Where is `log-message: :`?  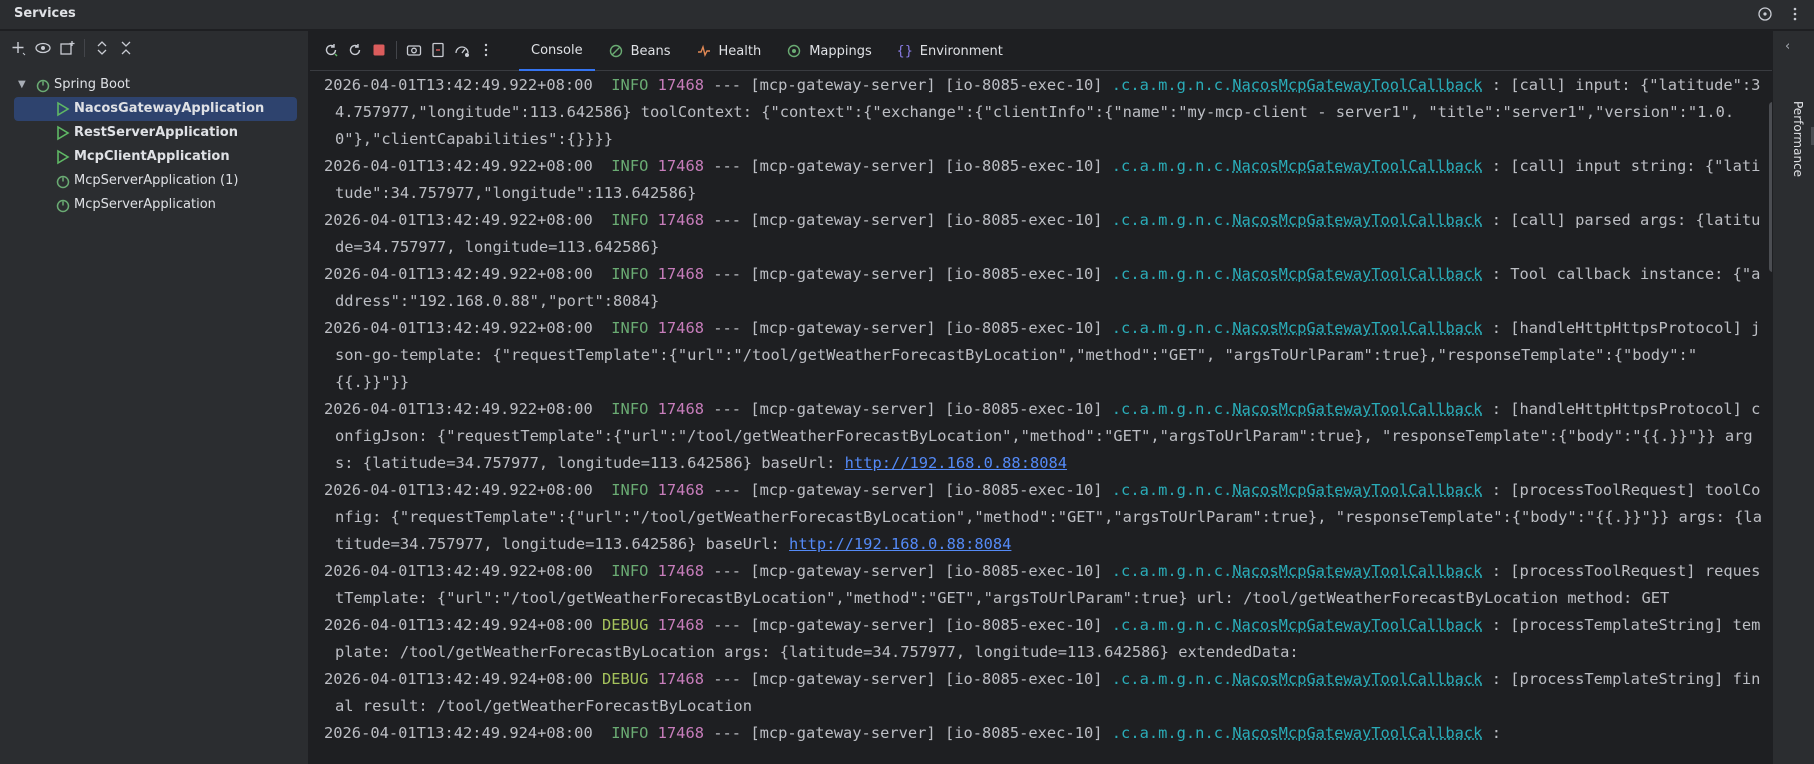 log-message: : is located at coordinates (1491, 733).